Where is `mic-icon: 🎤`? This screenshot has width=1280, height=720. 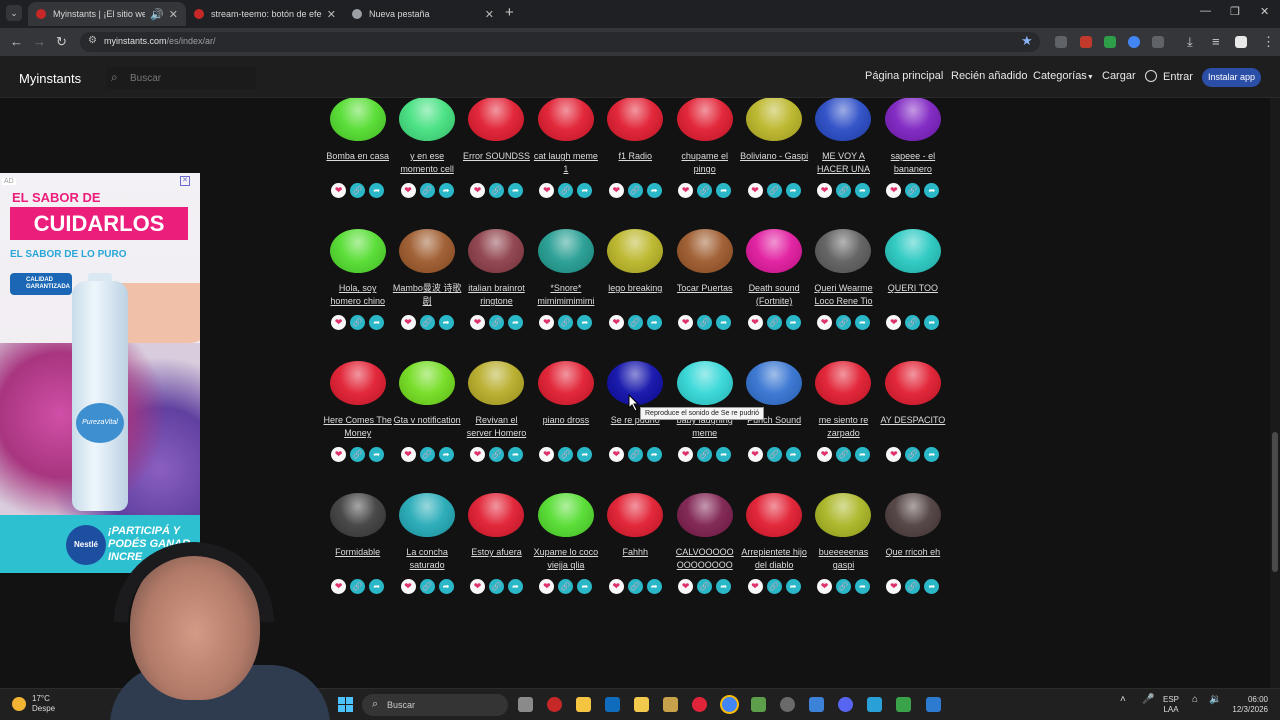
mic-icon: 🎤 is located at coordinates (1148, 700).